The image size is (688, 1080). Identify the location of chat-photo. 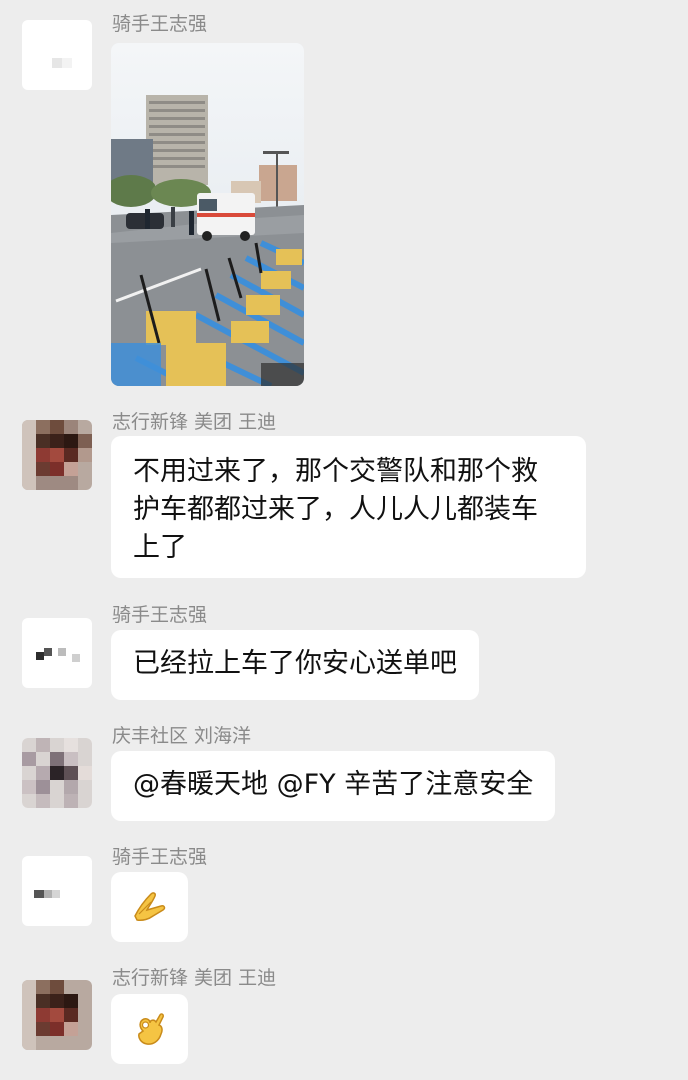
(207, 214).